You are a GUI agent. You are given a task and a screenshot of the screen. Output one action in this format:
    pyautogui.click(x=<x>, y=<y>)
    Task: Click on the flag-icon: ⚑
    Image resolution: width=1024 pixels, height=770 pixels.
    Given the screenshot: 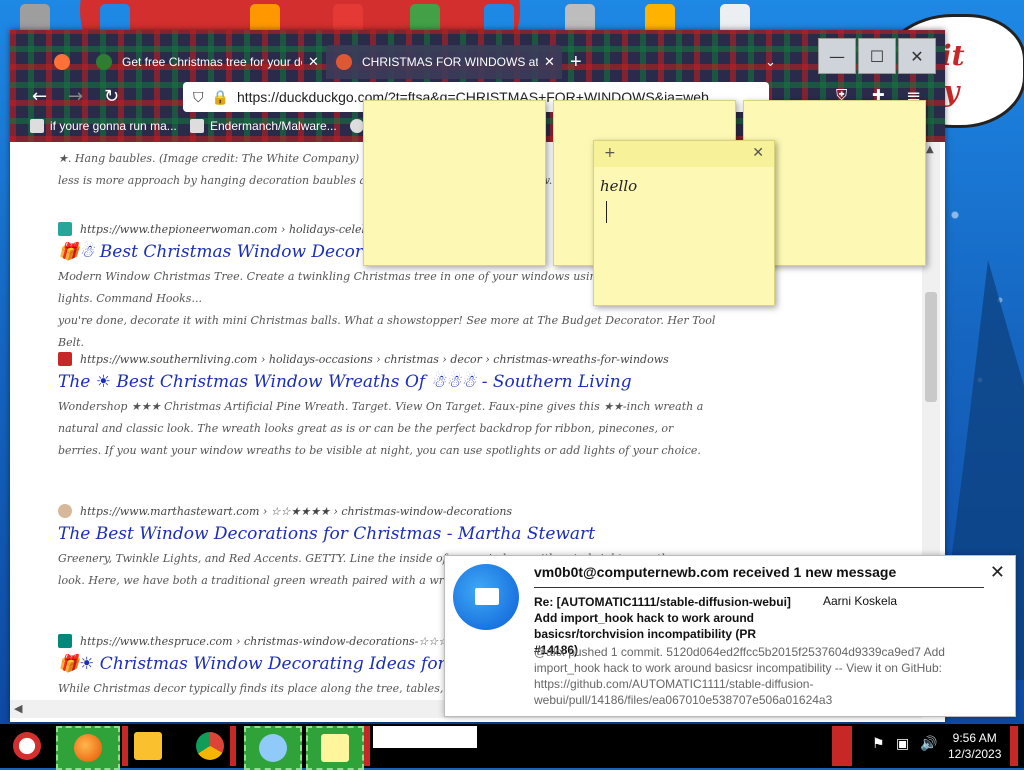 What is the action you would take?
    pyautogui.click(x=878, y=744)
    